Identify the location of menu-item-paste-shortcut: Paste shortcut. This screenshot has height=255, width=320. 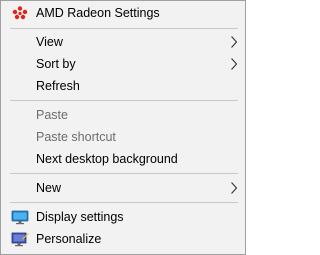
(123, 137).